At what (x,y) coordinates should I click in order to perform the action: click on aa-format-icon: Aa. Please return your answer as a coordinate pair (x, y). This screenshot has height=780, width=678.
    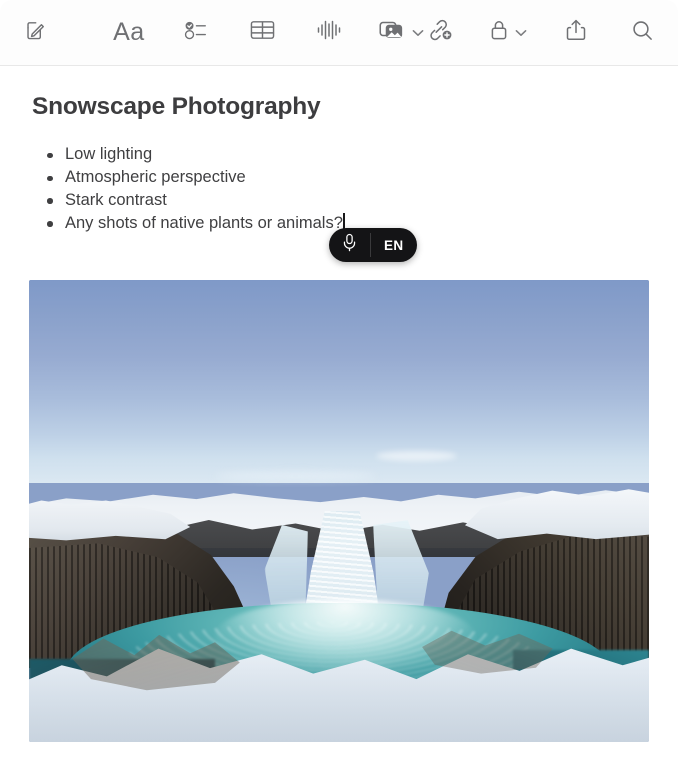
    Looking at the image, I should click on (129, 32).